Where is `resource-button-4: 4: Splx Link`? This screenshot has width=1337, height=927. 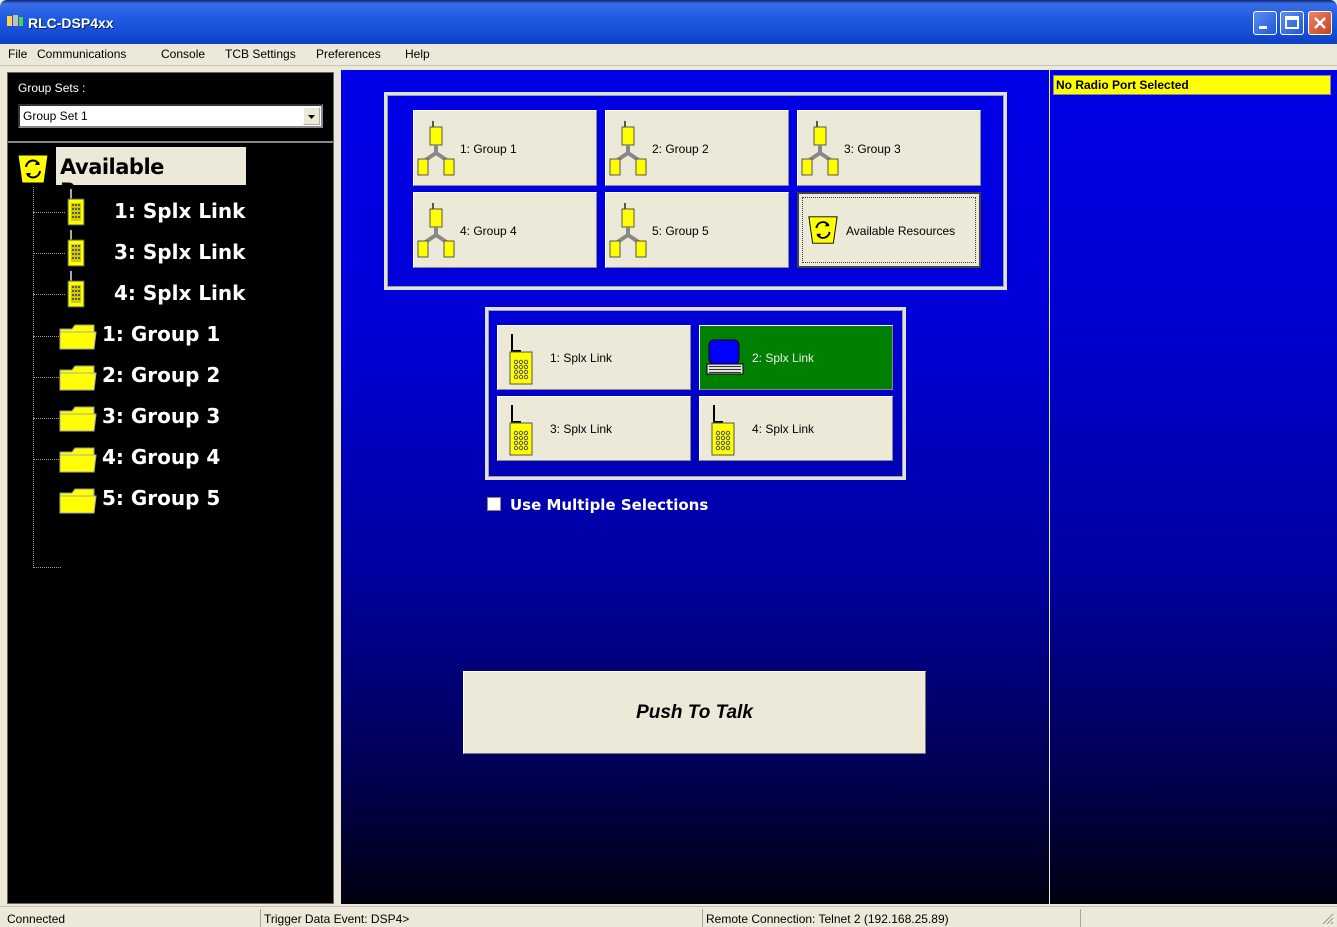
resource-button-4: 4: Splx Link is located at coordinates (796, 428).